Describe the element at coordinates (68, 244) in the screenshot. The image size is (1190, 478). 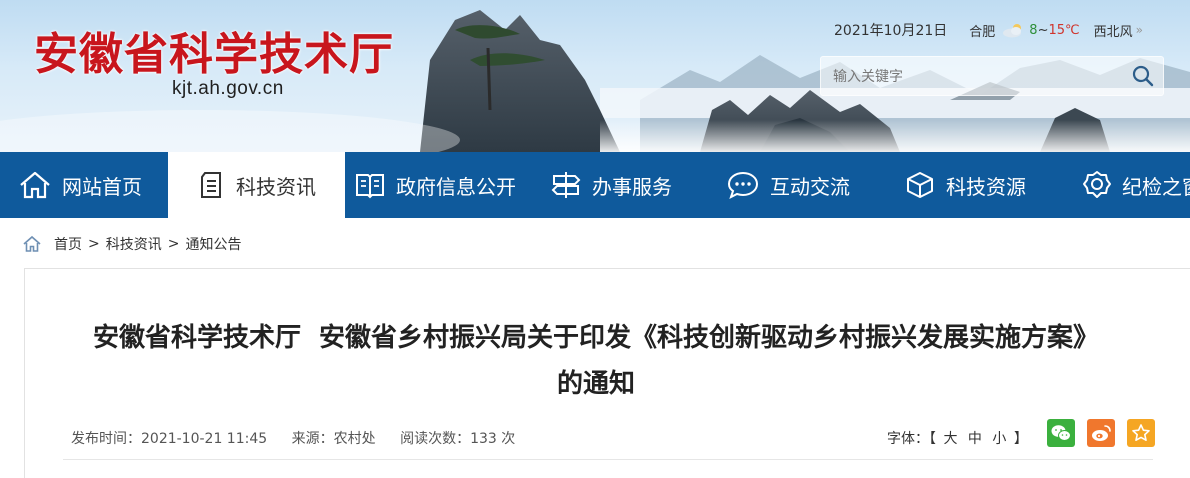
I see `breadcrumb-home-link: 首页` at that location.